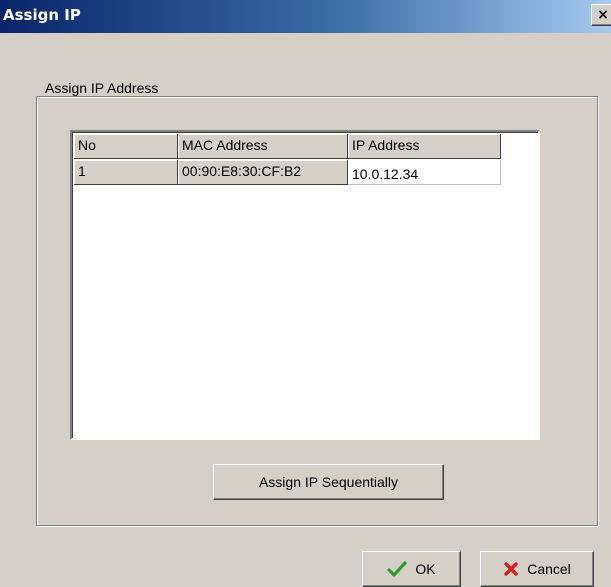 This screenshot has height=587, width=611. What do you see at coordinates (397, 569) in the screenshot?
I see `checkmark-icon` at bounding box center [397, 569].